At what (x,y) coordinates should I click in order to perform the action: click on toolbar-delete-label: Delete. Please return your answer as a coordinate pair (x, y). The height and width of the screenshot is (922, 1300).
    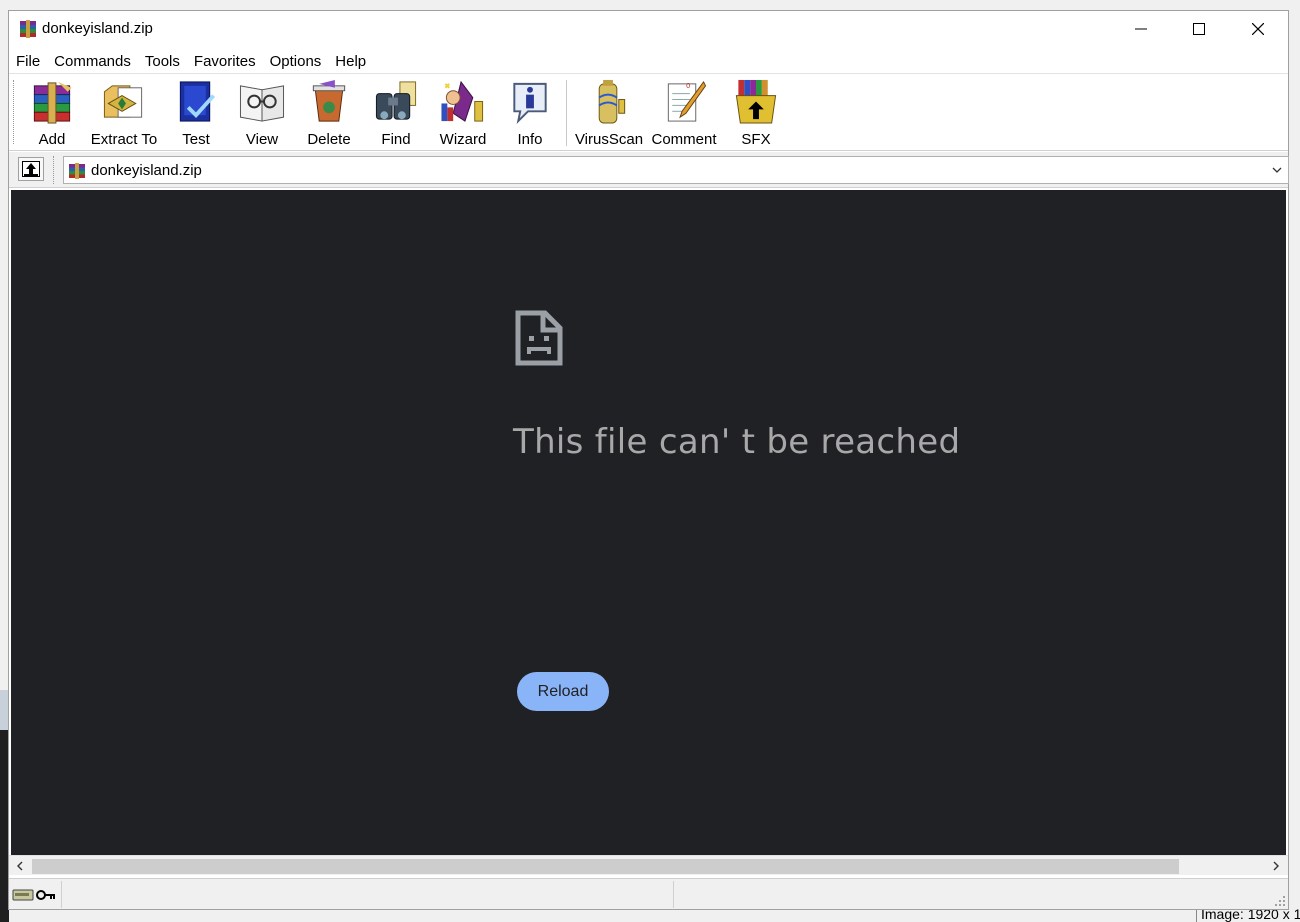
    Looking at the image, I should click on (329, 139).